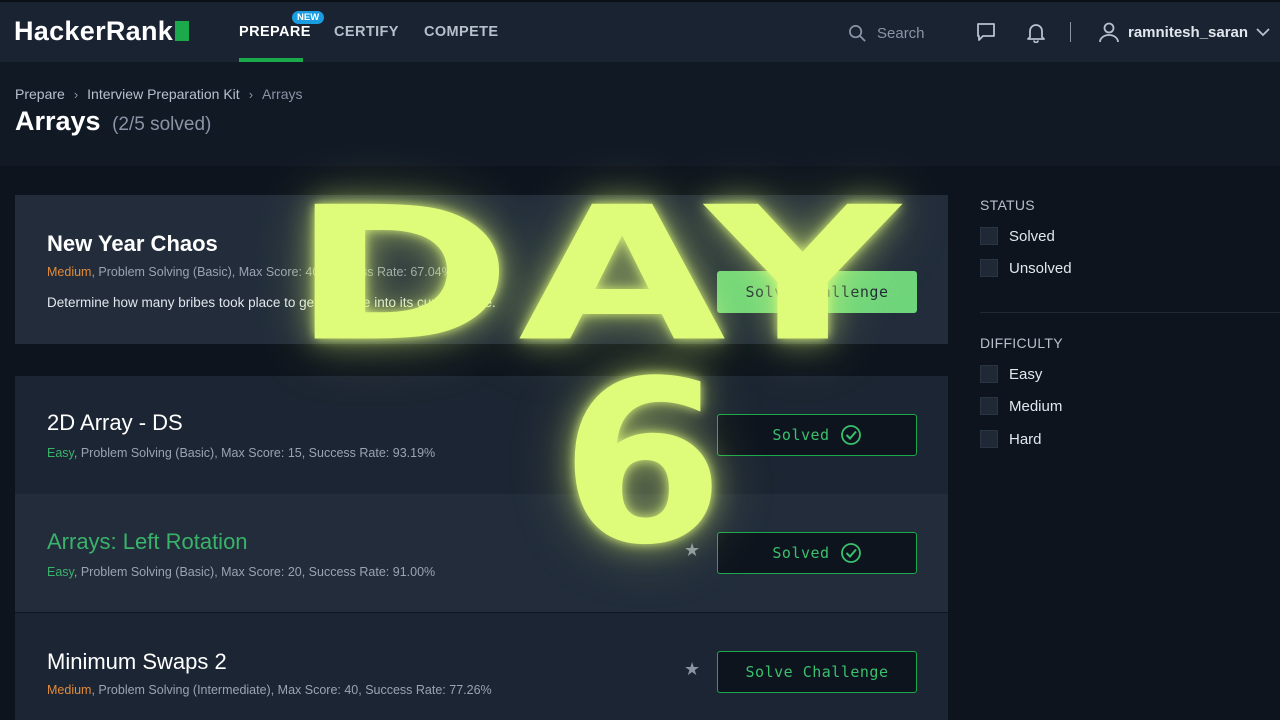 This screenshot has width=1280, height=720. I want to click on logo-block-icon, so click(182, 31).